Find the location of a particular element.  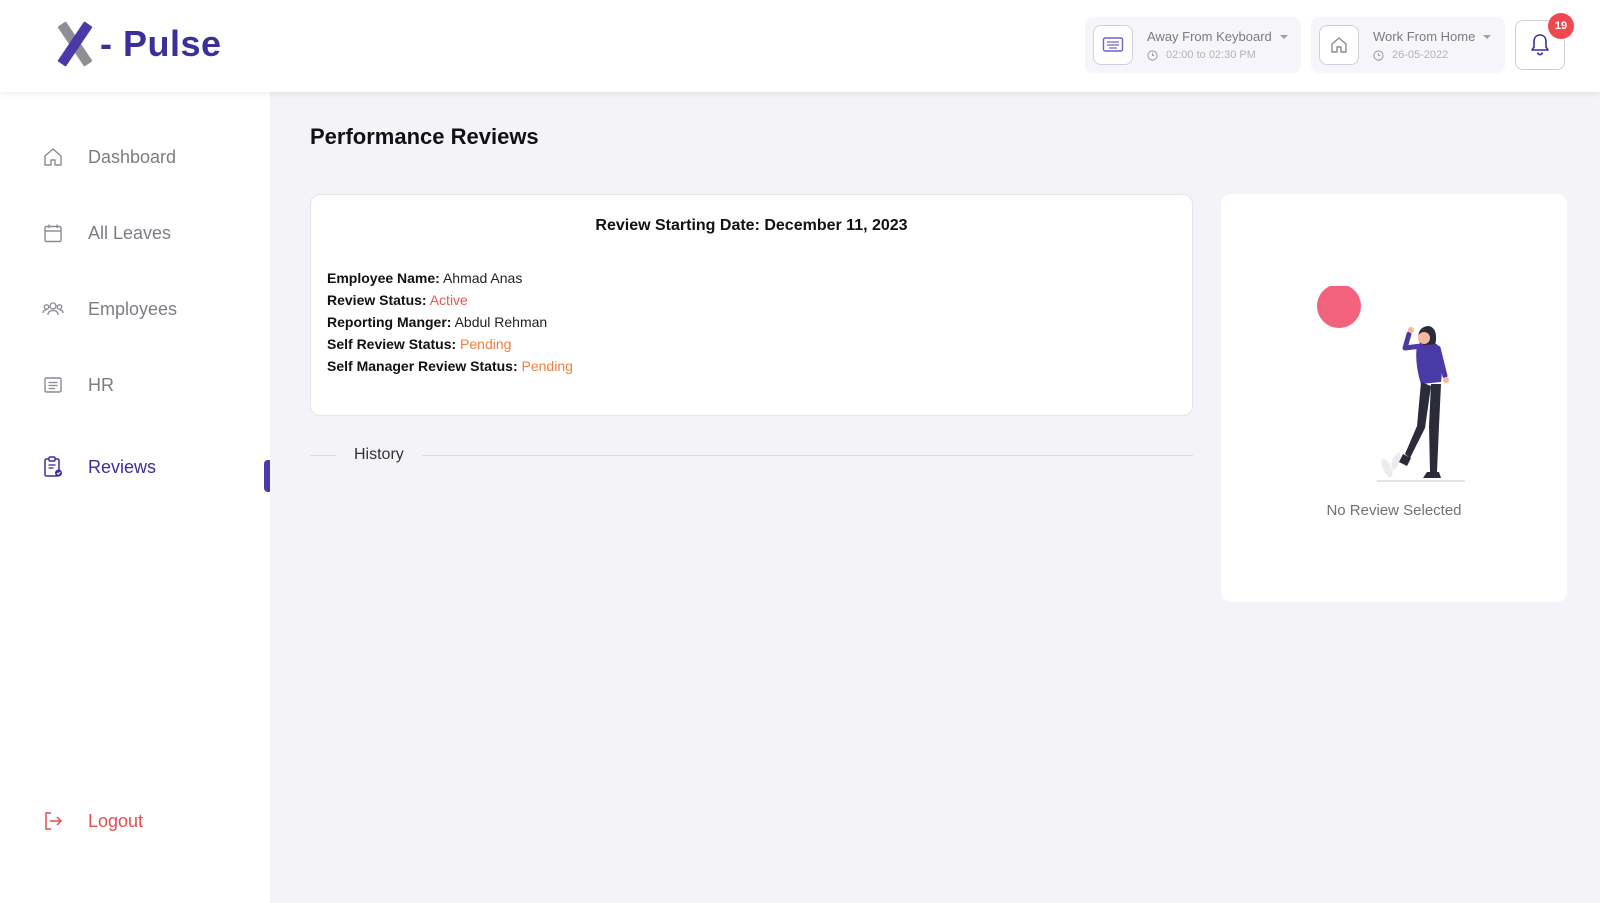

review-detail-panel: No Review Selected is located at coordinates (1394, 398).